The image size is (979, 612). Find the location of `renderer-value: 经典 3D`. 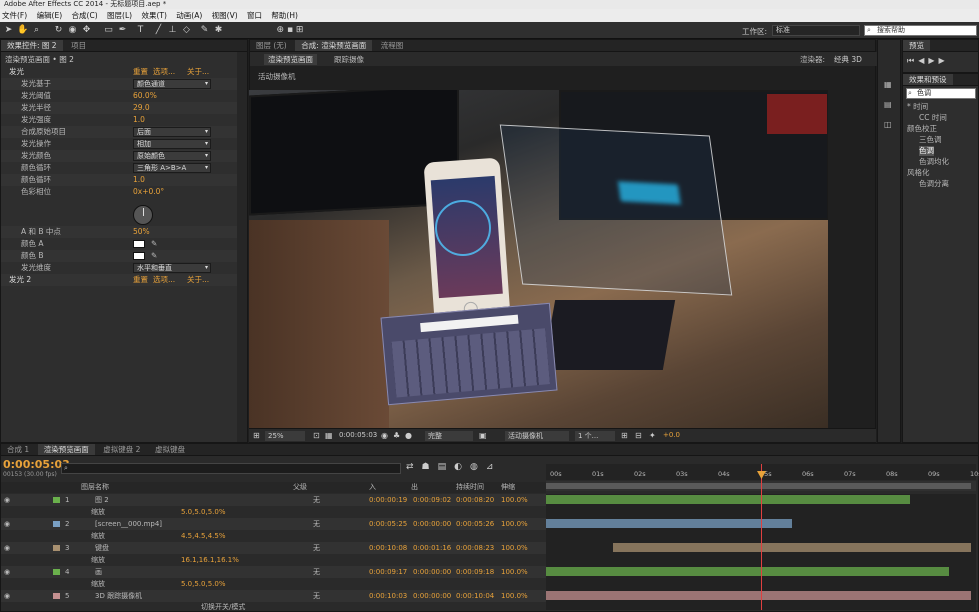

renderer-value: 经典 3D is located at coordinates (848, 59).